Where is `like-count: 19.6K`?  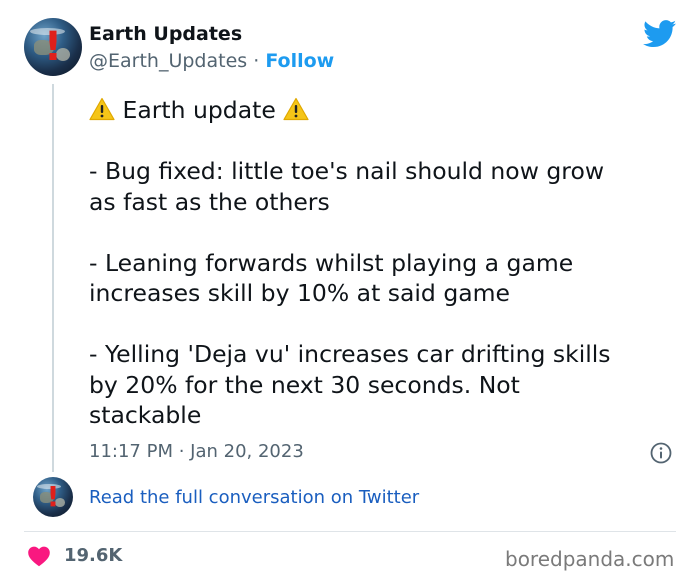
like-count: 19.6K is located at coordinates (93, 555).